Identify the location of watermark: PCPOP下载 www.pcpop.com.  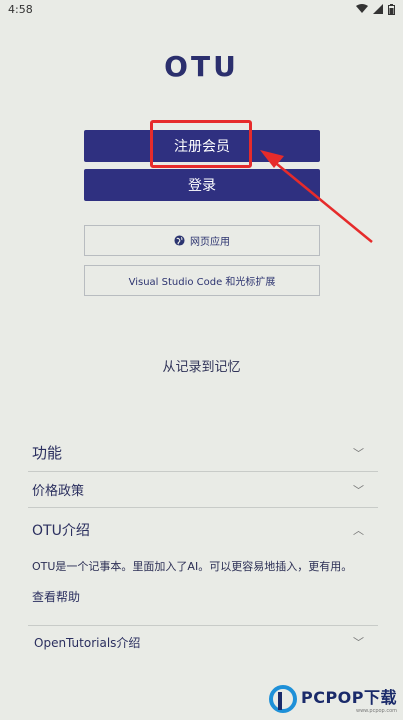
(332, 699).